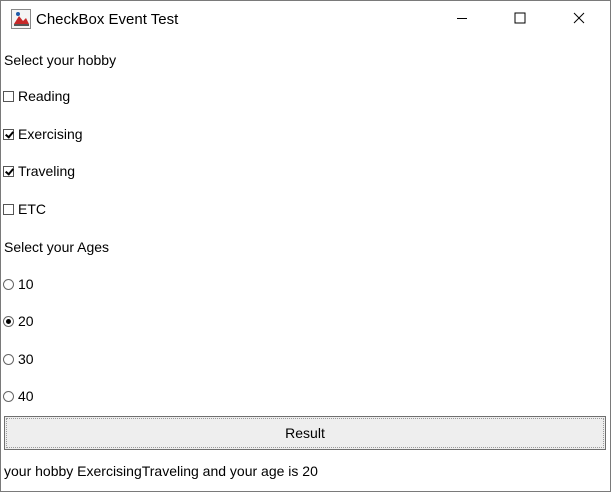  I want to click on radio-label: 10, so click(26, 284).